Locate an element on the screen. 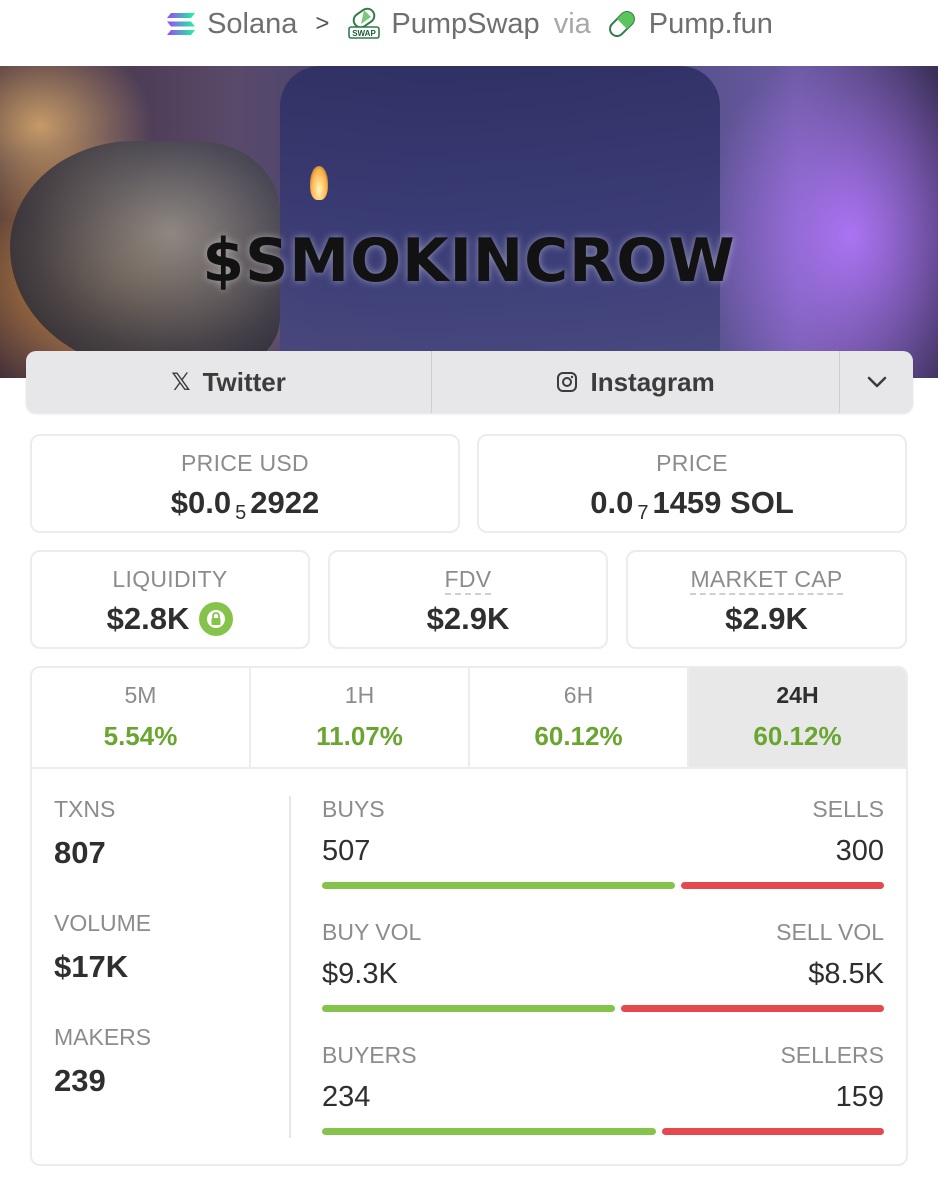 The image size is (938, 1200). twitter-button: 𝕏 Twitter is located at coordinates (229, 382).